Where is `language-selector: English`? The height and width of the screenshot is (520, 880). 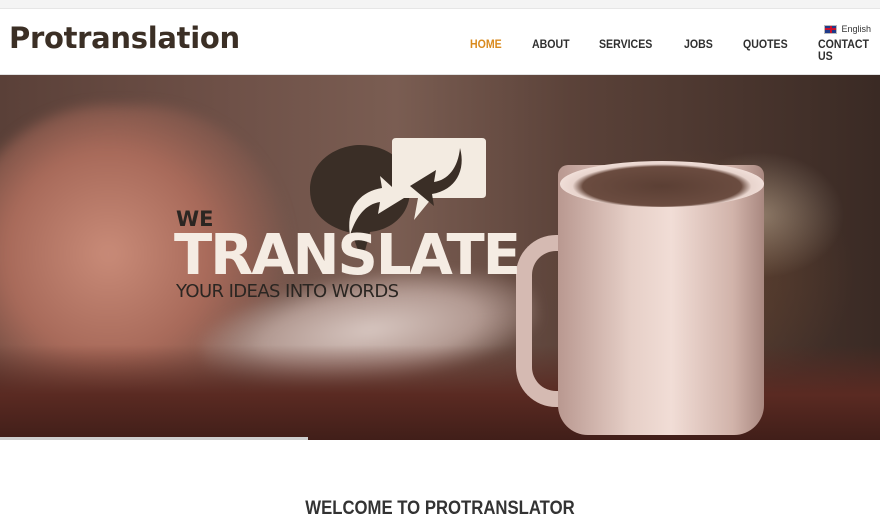 language-selector: English is located at coordinates (847, 29).